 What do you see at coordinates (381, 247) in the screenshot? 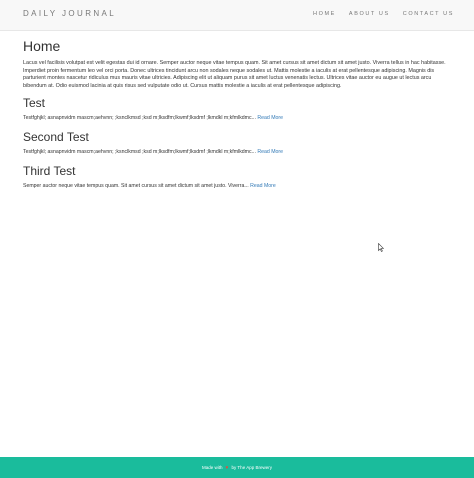
I see `mouse-cursor-icon` at bounding box center [381, 247].